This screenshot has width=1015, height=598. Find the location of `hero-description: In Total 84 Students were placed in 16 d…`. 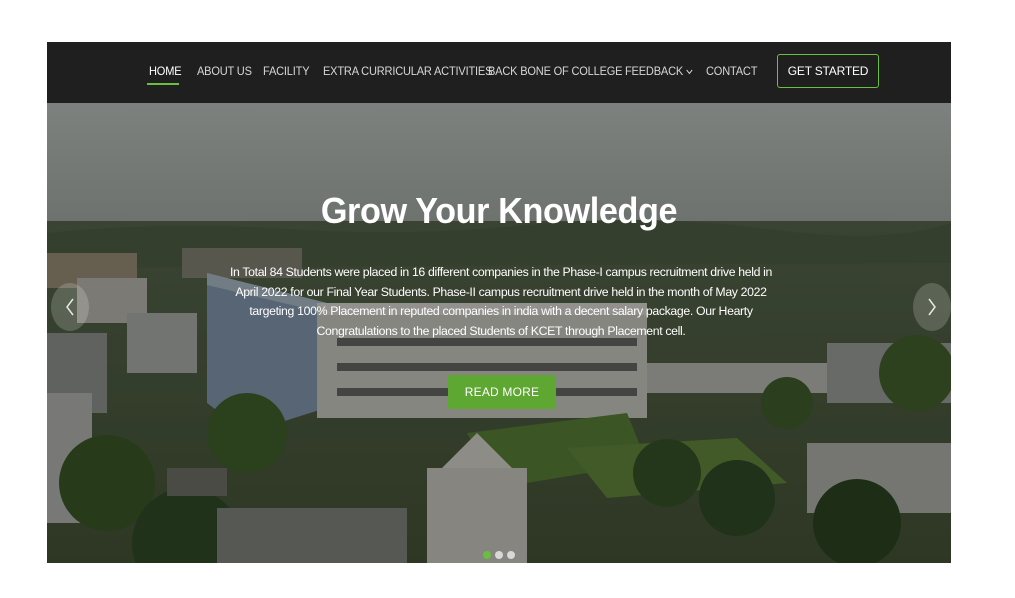

hero-description: In Total 84 Students were placed in 16 d… is located at coordinates (501, 301).